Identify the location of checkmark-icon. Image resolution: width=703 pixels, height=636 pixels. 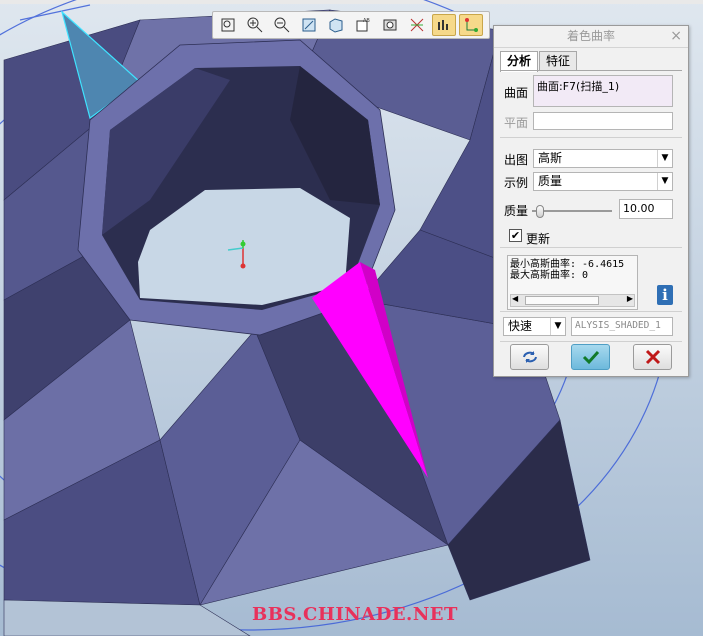
(590, 357).